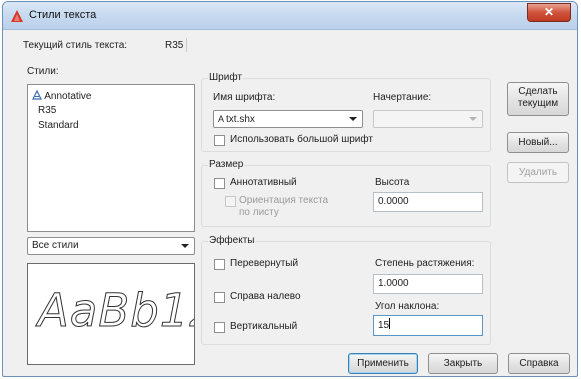  Describe the element at coordinates (428, 119) in the screenshot. I see `font-style-dropdown` at that location.